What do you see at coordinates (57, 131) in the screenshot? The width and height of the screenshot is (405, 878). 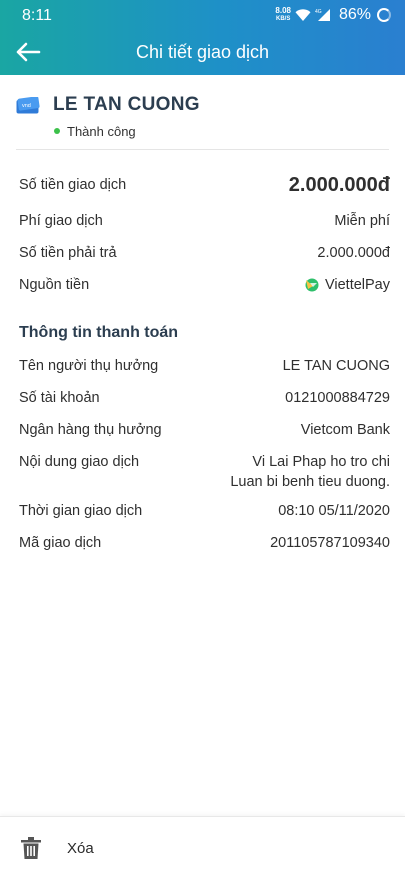 I see `success-dot-icon` at bounding box center [57, 131].